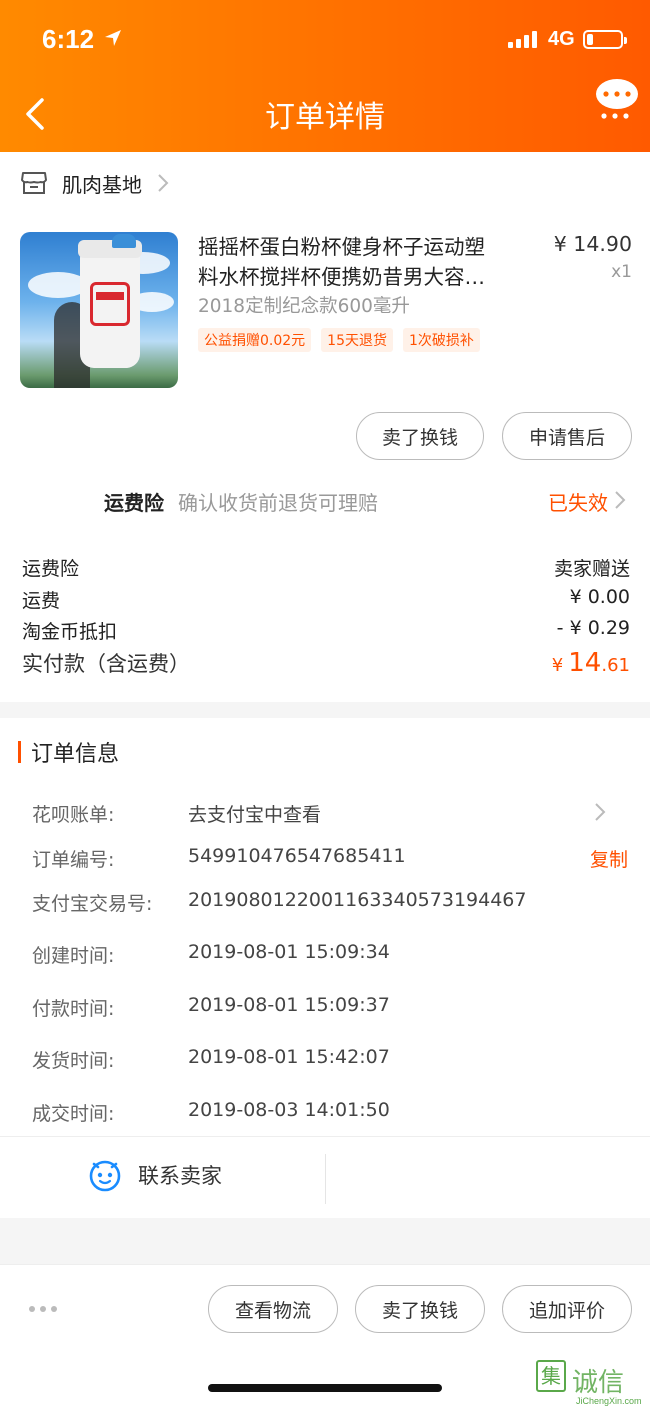 The image size is (650, 1407). Describe the element at coordinates (567, 1309) in the screenshot. I see `add-review-button: 追加评价` at that location.